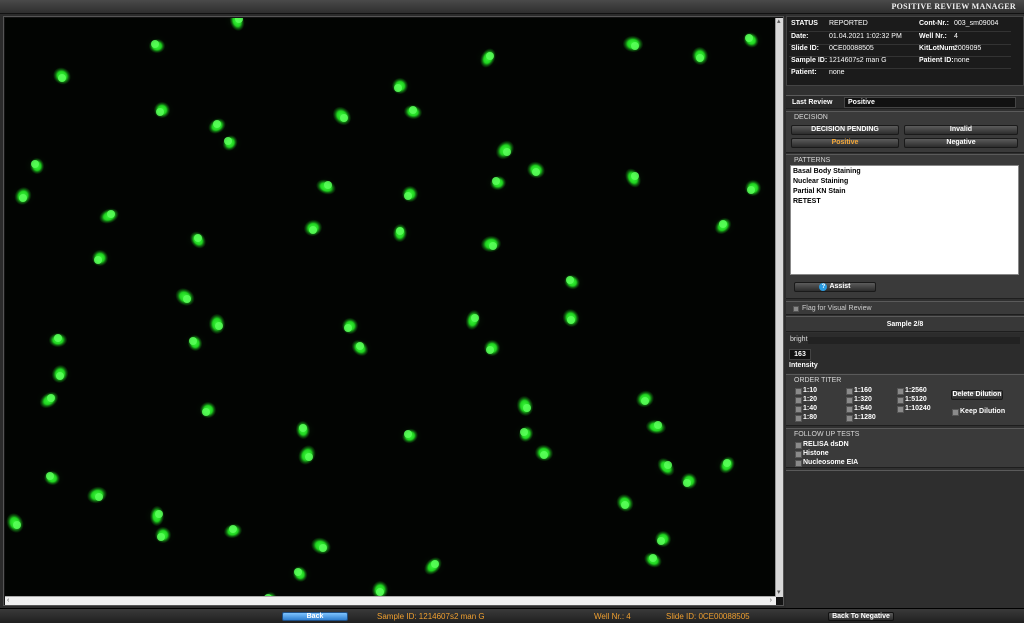 The height and width of the screenshot is (623, 1024). Describe the element at coordinates (708, 616) in the screenshot. I see `footer-slide-id: Slide ID: 0CE00088505` at that location.